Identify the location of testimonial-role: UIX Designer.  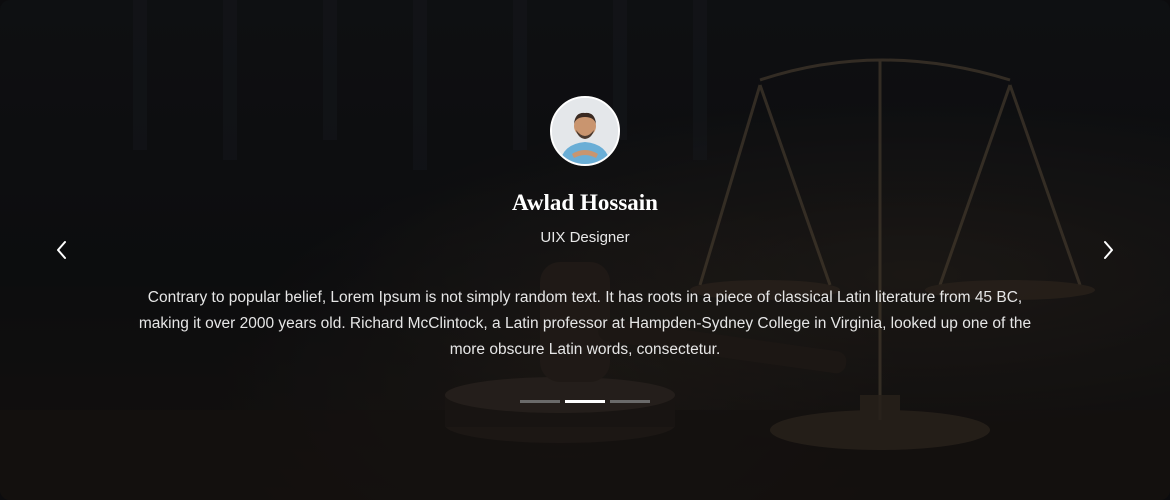
(585, 237).